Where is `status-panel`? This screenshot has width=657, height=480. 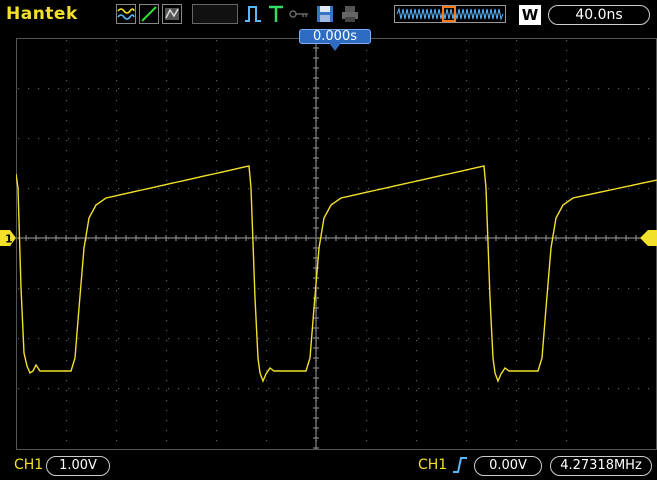
status-panel is located at coordinates (215, 14).